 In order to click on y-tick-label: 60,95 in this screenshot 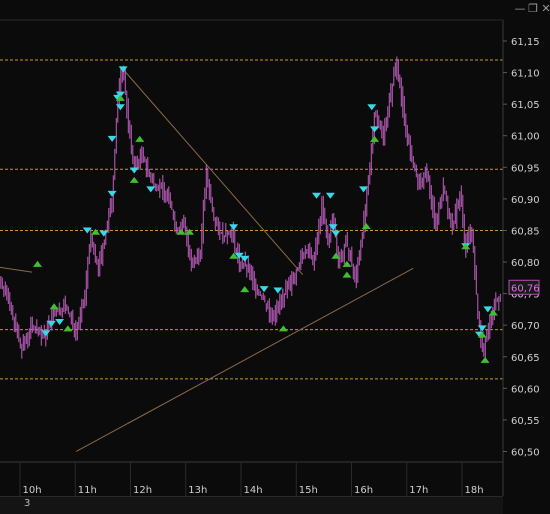, I will do `click(525, 168)`.